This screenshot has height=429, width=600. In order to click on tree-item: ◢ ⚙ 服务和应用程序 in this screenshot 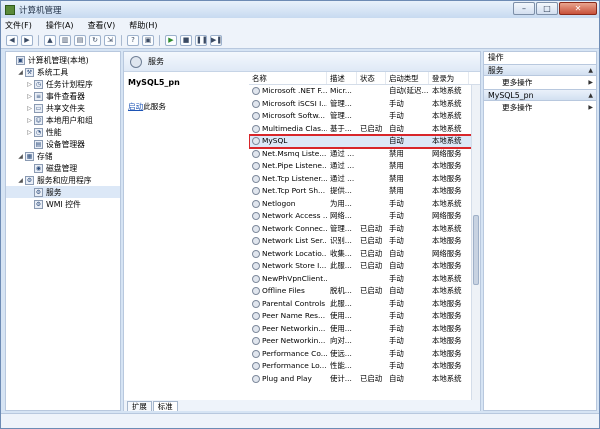, I will do `click(63, 180)`.